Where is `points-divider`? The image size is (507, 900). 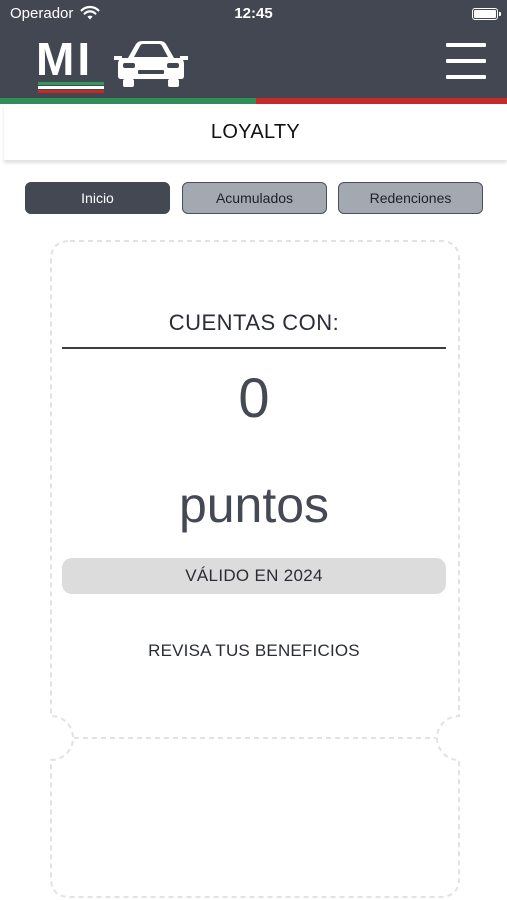
points-divider is located at coordinates (254, 348).